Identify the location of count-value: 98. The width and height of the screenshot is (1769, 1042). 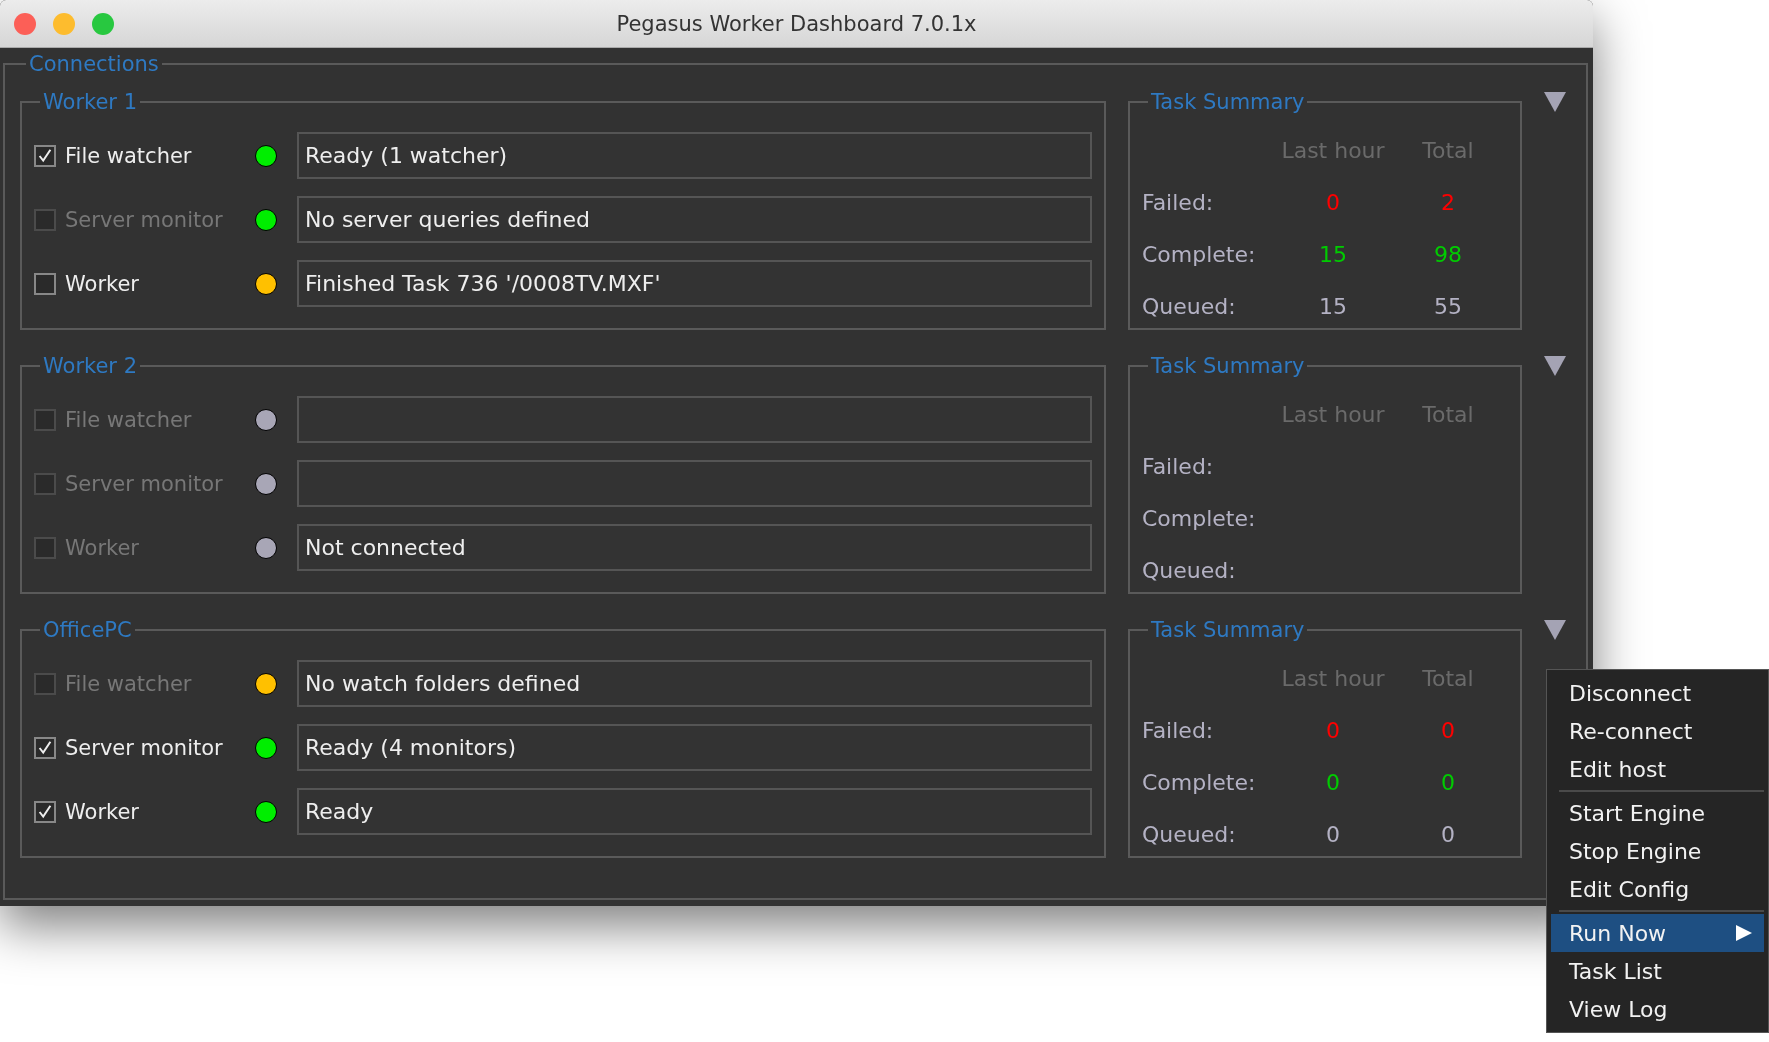
(1448, 254).